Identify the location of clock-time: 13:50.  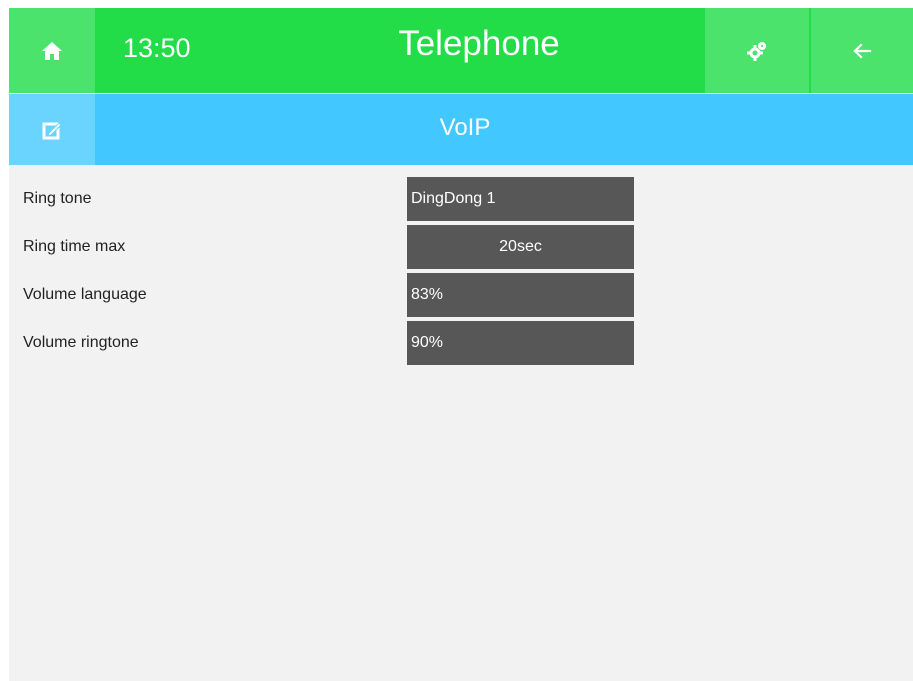
(157, 48).